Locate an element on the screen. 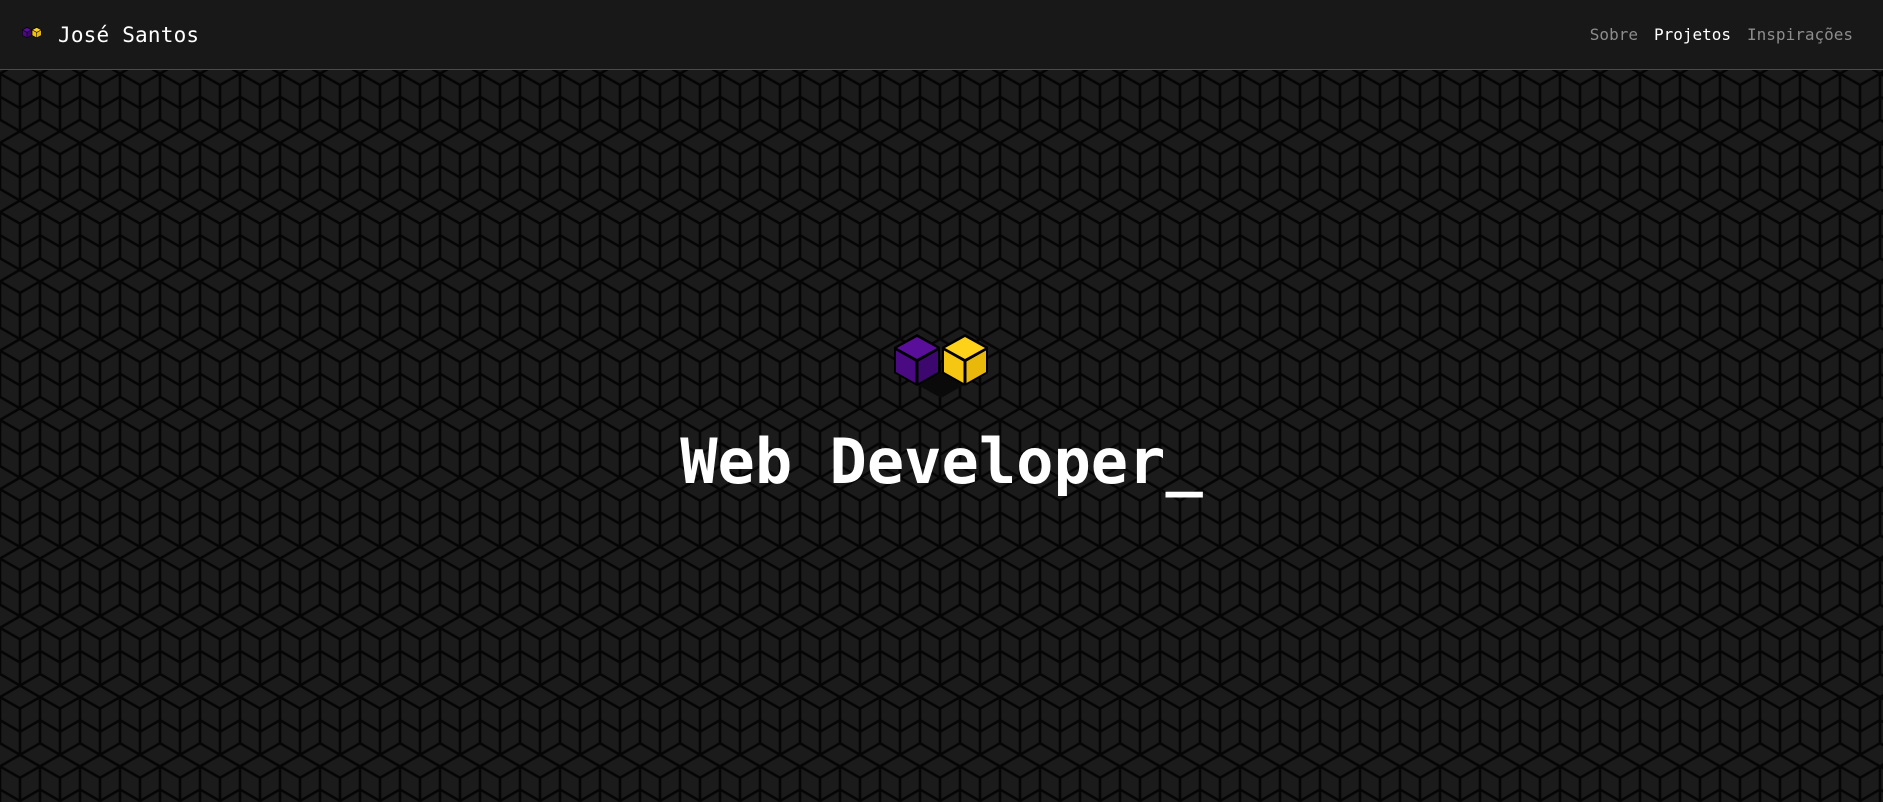  hero-title-text: Web Developer is located at coordinates (923, 461).